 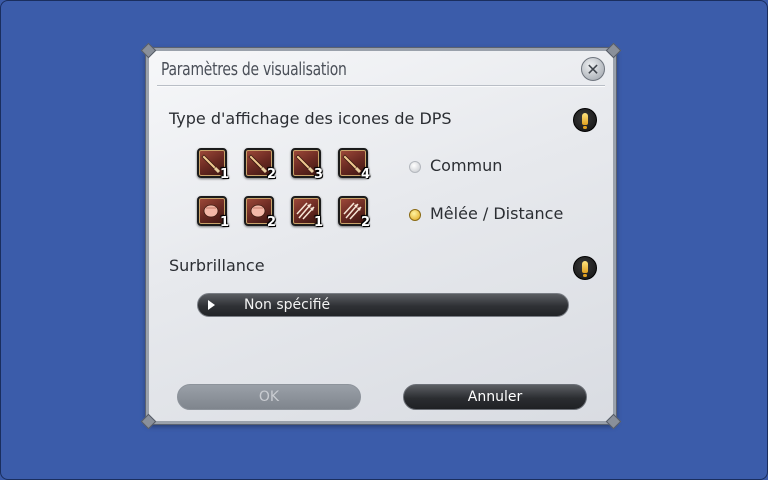 I want to click on arrows-icon: 1, so click(x=307, y=213).